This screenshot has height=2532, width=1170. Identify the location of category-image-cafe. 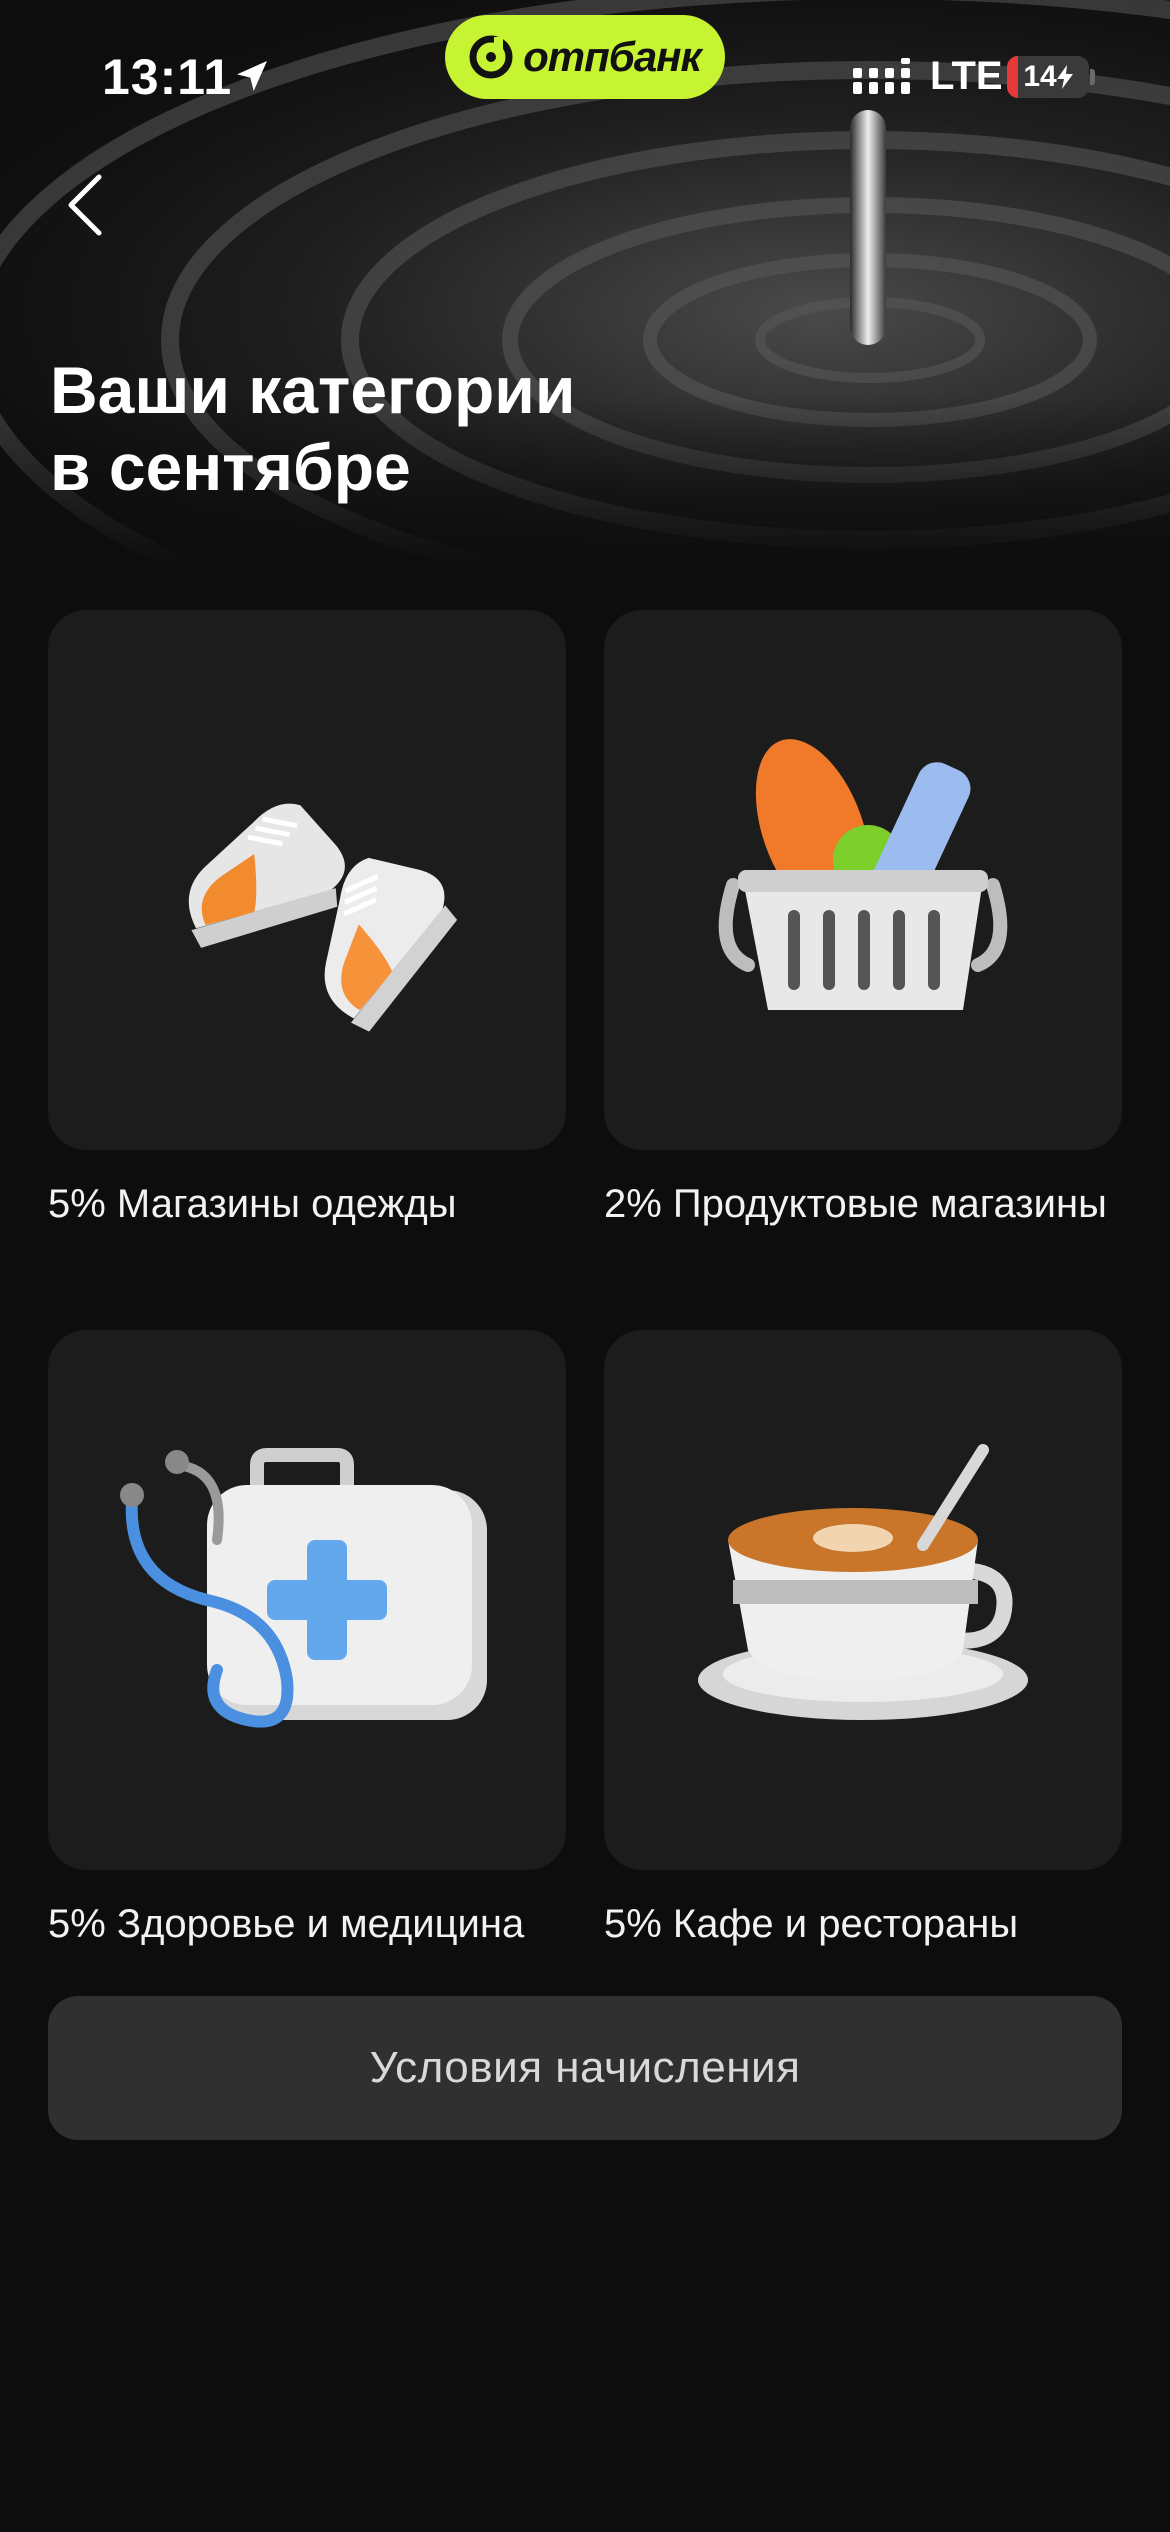
(863, 1600).